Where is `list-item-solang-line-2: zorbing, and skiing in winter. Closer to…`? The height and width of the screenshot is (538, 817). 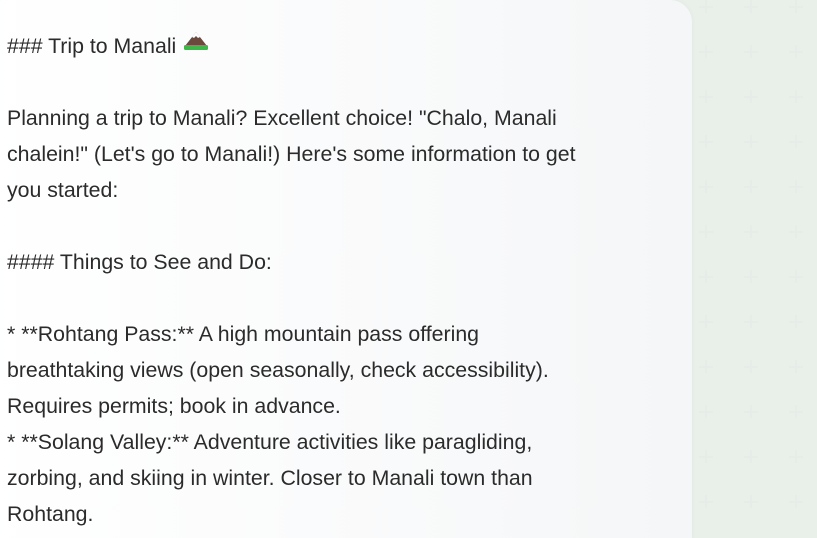 list-item-solang-line-2: zorbing, and skiing in winter. Closer to… is located at coordinates (270, 478).